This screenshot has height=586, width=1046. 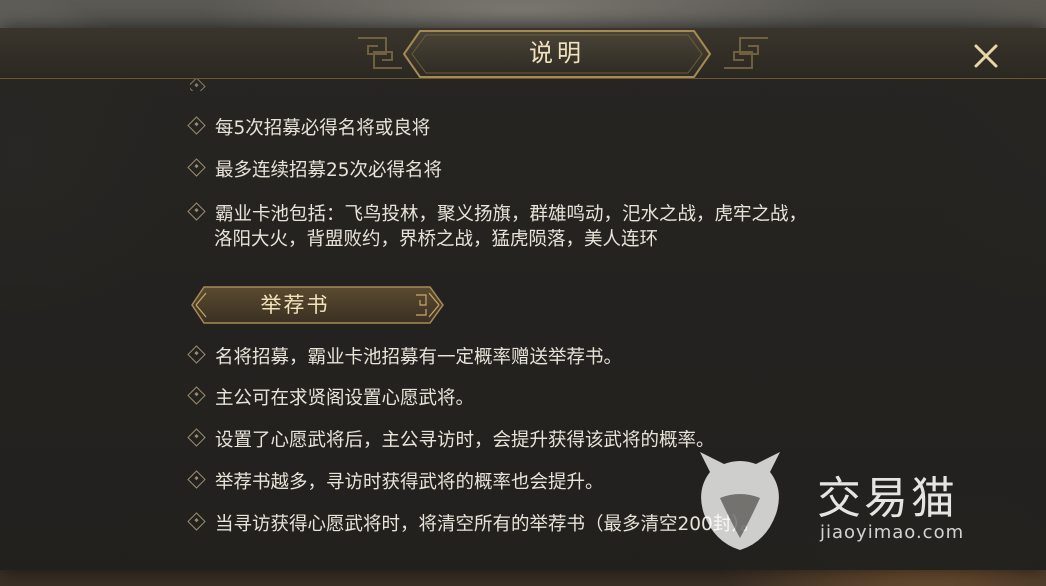 What do you see at coordinates (451, 439) in the screenshot?
I see `list-item: 设置了心愿武将后，主公寻访时，会提升获得该武将的概率。` at bounding box center [451, 439].